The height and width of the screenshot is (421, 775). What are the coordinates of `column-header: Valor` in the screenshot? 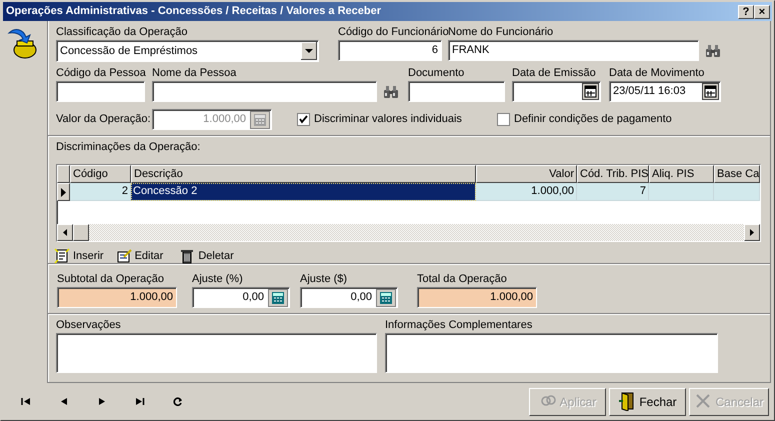 It's located at (526, 174).